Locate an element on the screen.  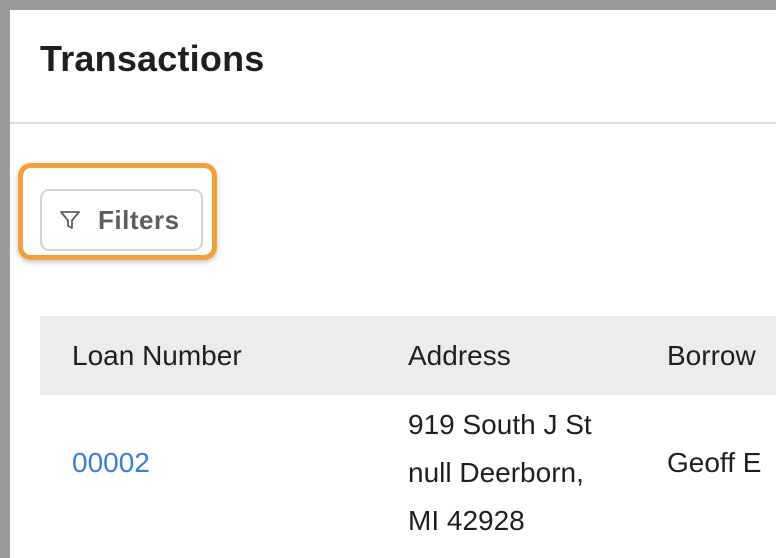
table-header: Loan Number Address Borrow is located at coordinates (408, 355).